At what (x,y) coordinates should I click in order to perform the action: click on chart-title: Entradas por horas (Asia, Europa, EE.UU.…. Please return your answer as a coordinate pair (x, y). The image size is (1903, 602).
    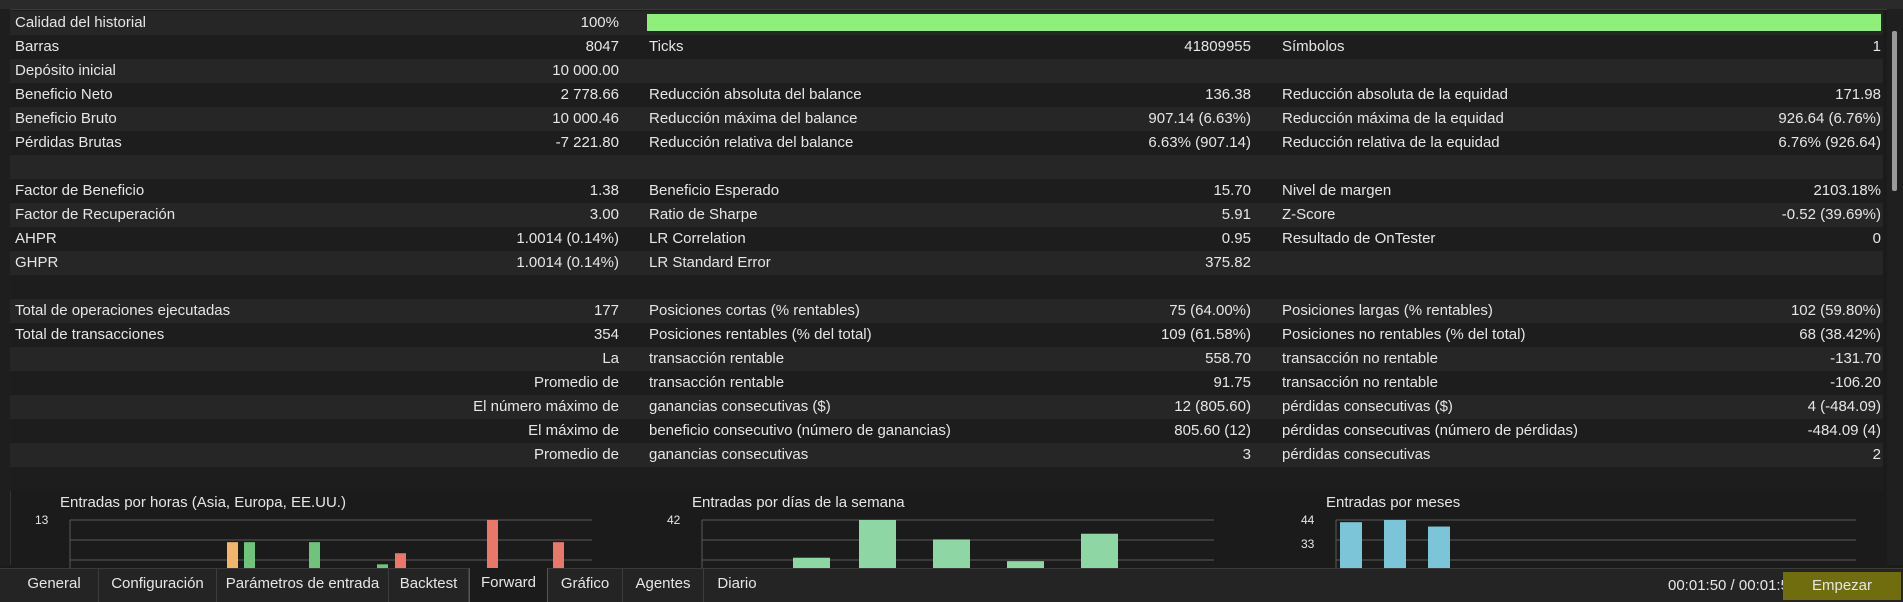
    Looking at the image, I should click on (203, 502).